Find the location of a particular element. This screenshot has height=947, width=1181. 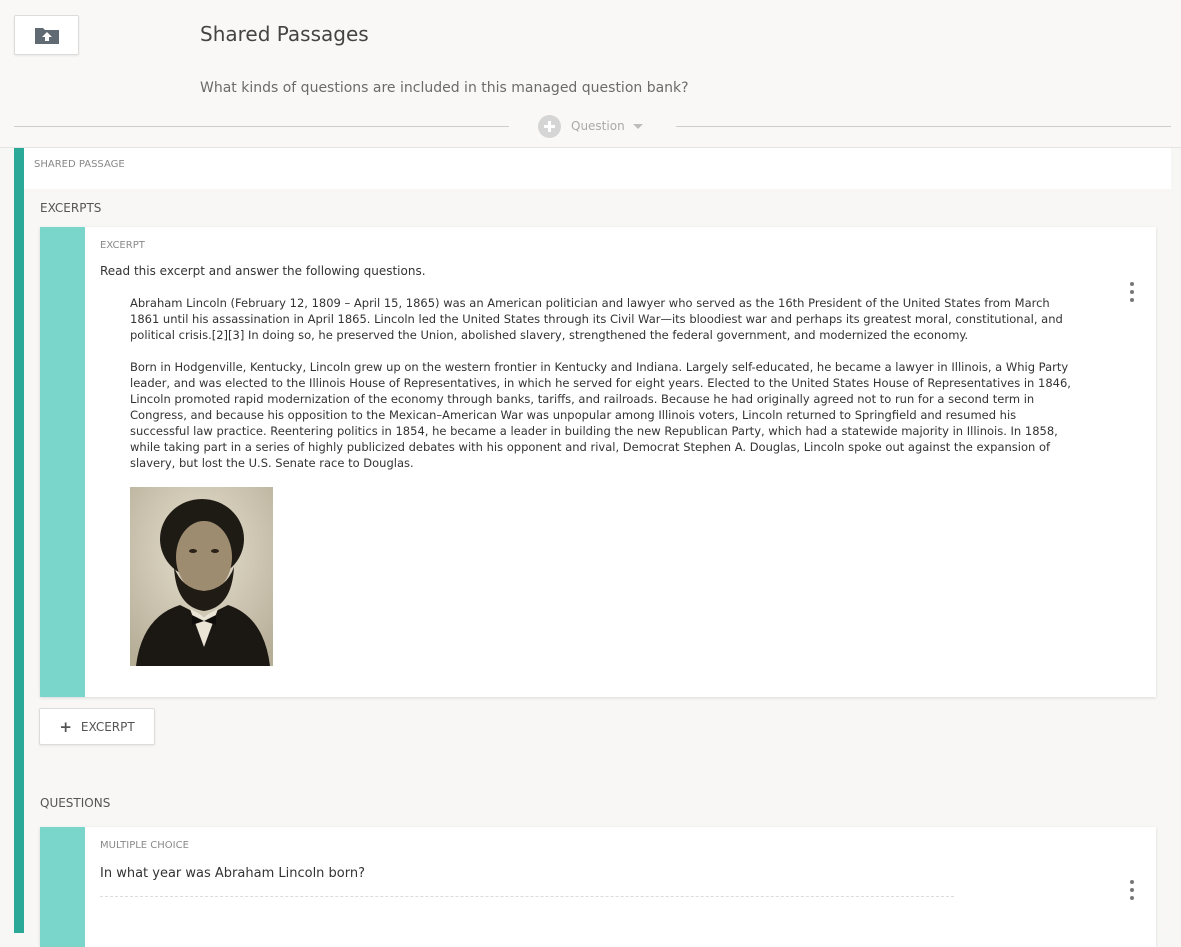

passage-type-label: SHARED PASSAGE is located at coordinates (79, 164).